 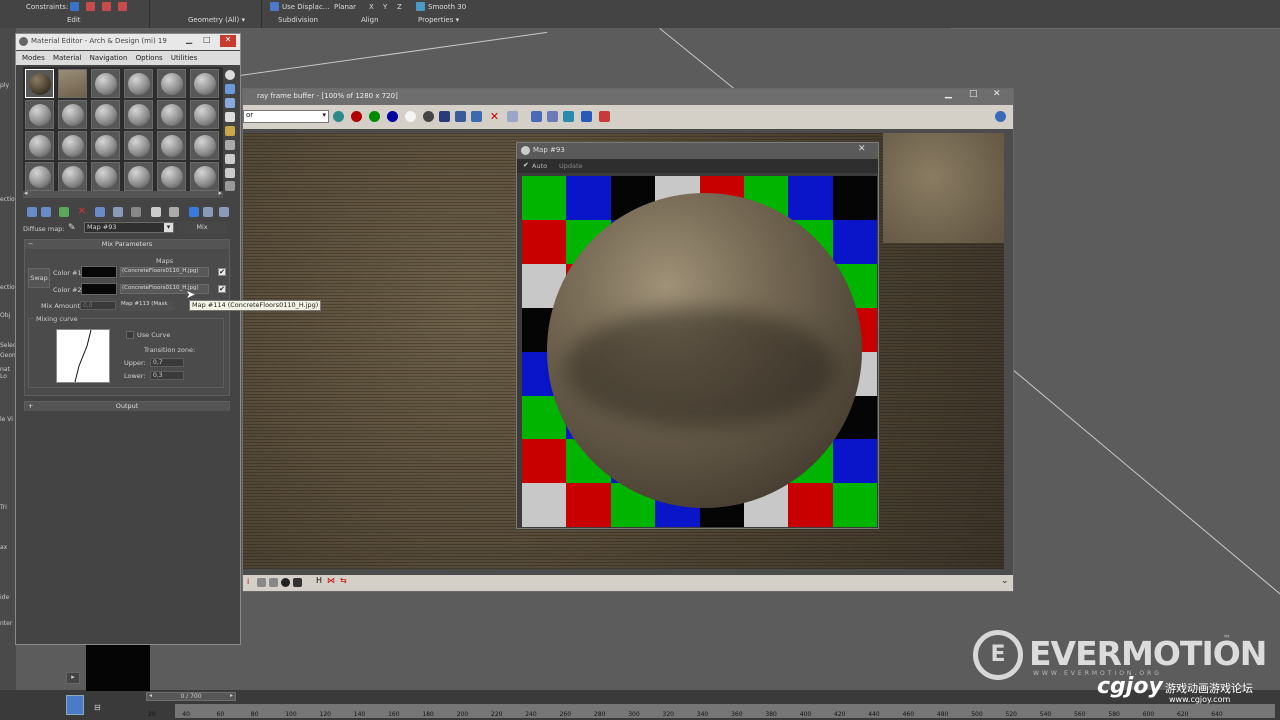 What do you see at coordinates (370, 20) in the screenshot?
I see `ribbon-align-label: Align` at bounding box center [370, 20].